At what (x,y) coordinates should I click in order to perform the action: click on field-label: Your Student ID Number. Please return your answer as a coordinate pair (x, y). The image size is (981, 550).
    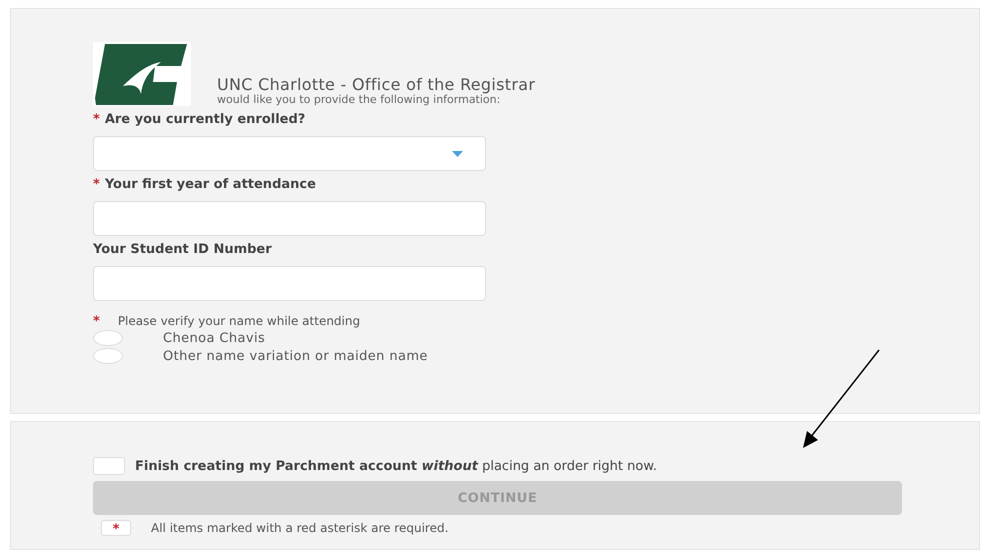
    Looking at the image, I should click on (182, 249).